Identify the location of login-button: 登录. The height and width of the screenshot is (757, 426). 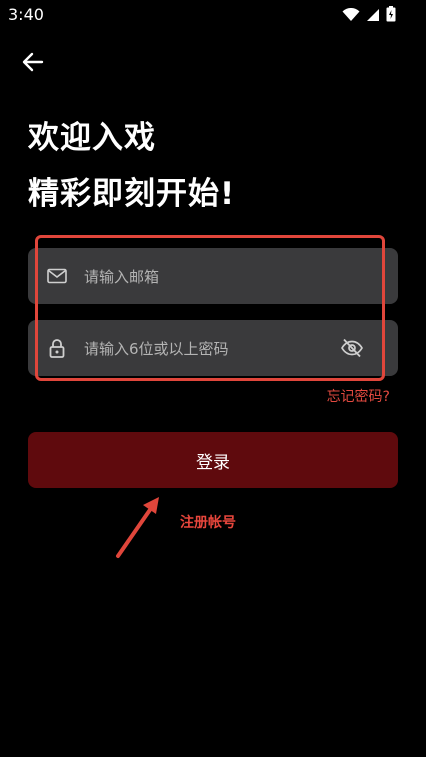
(213, 460).